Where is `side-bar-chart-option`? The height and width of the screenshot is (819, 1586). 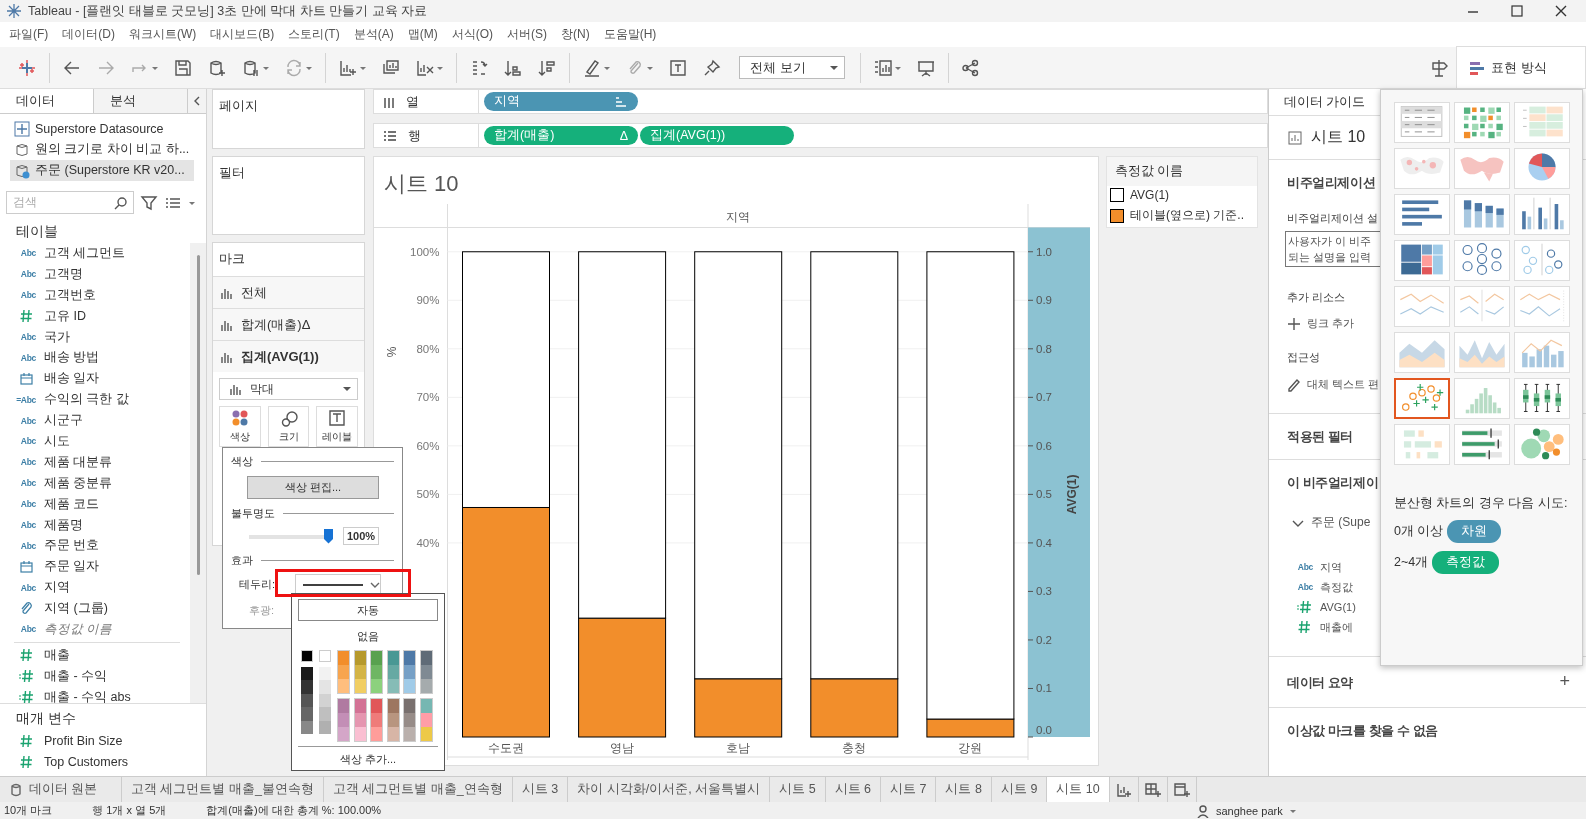 side-bar-chart-option is located at coordinates (1542, 214).